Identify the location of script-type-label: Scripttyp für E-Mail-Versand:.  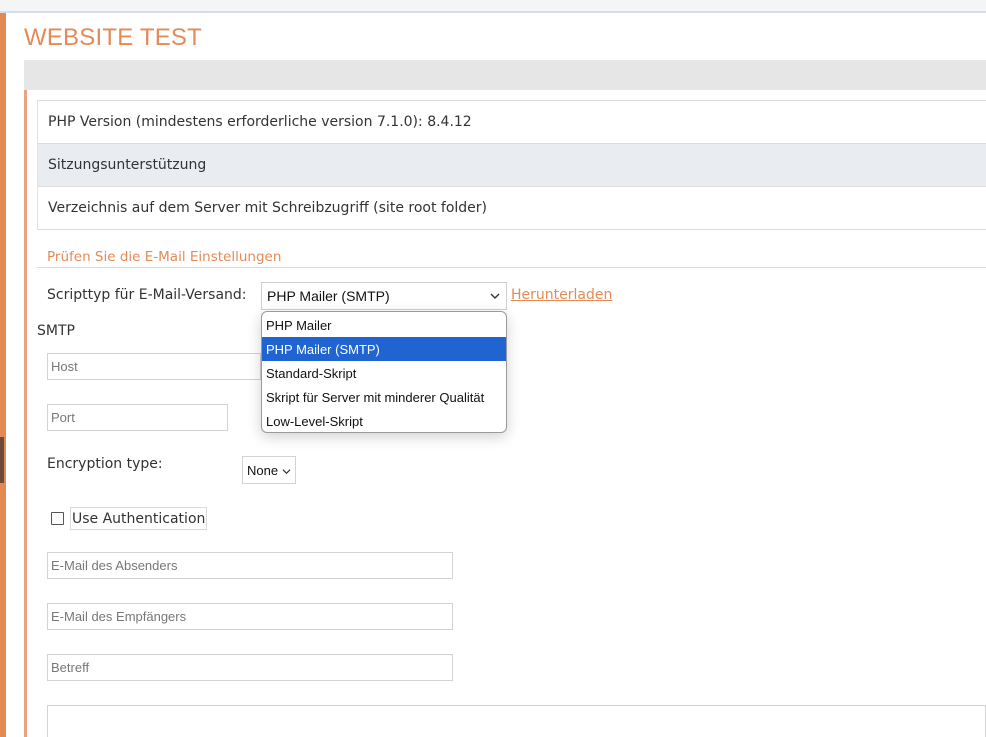
(147, 295).